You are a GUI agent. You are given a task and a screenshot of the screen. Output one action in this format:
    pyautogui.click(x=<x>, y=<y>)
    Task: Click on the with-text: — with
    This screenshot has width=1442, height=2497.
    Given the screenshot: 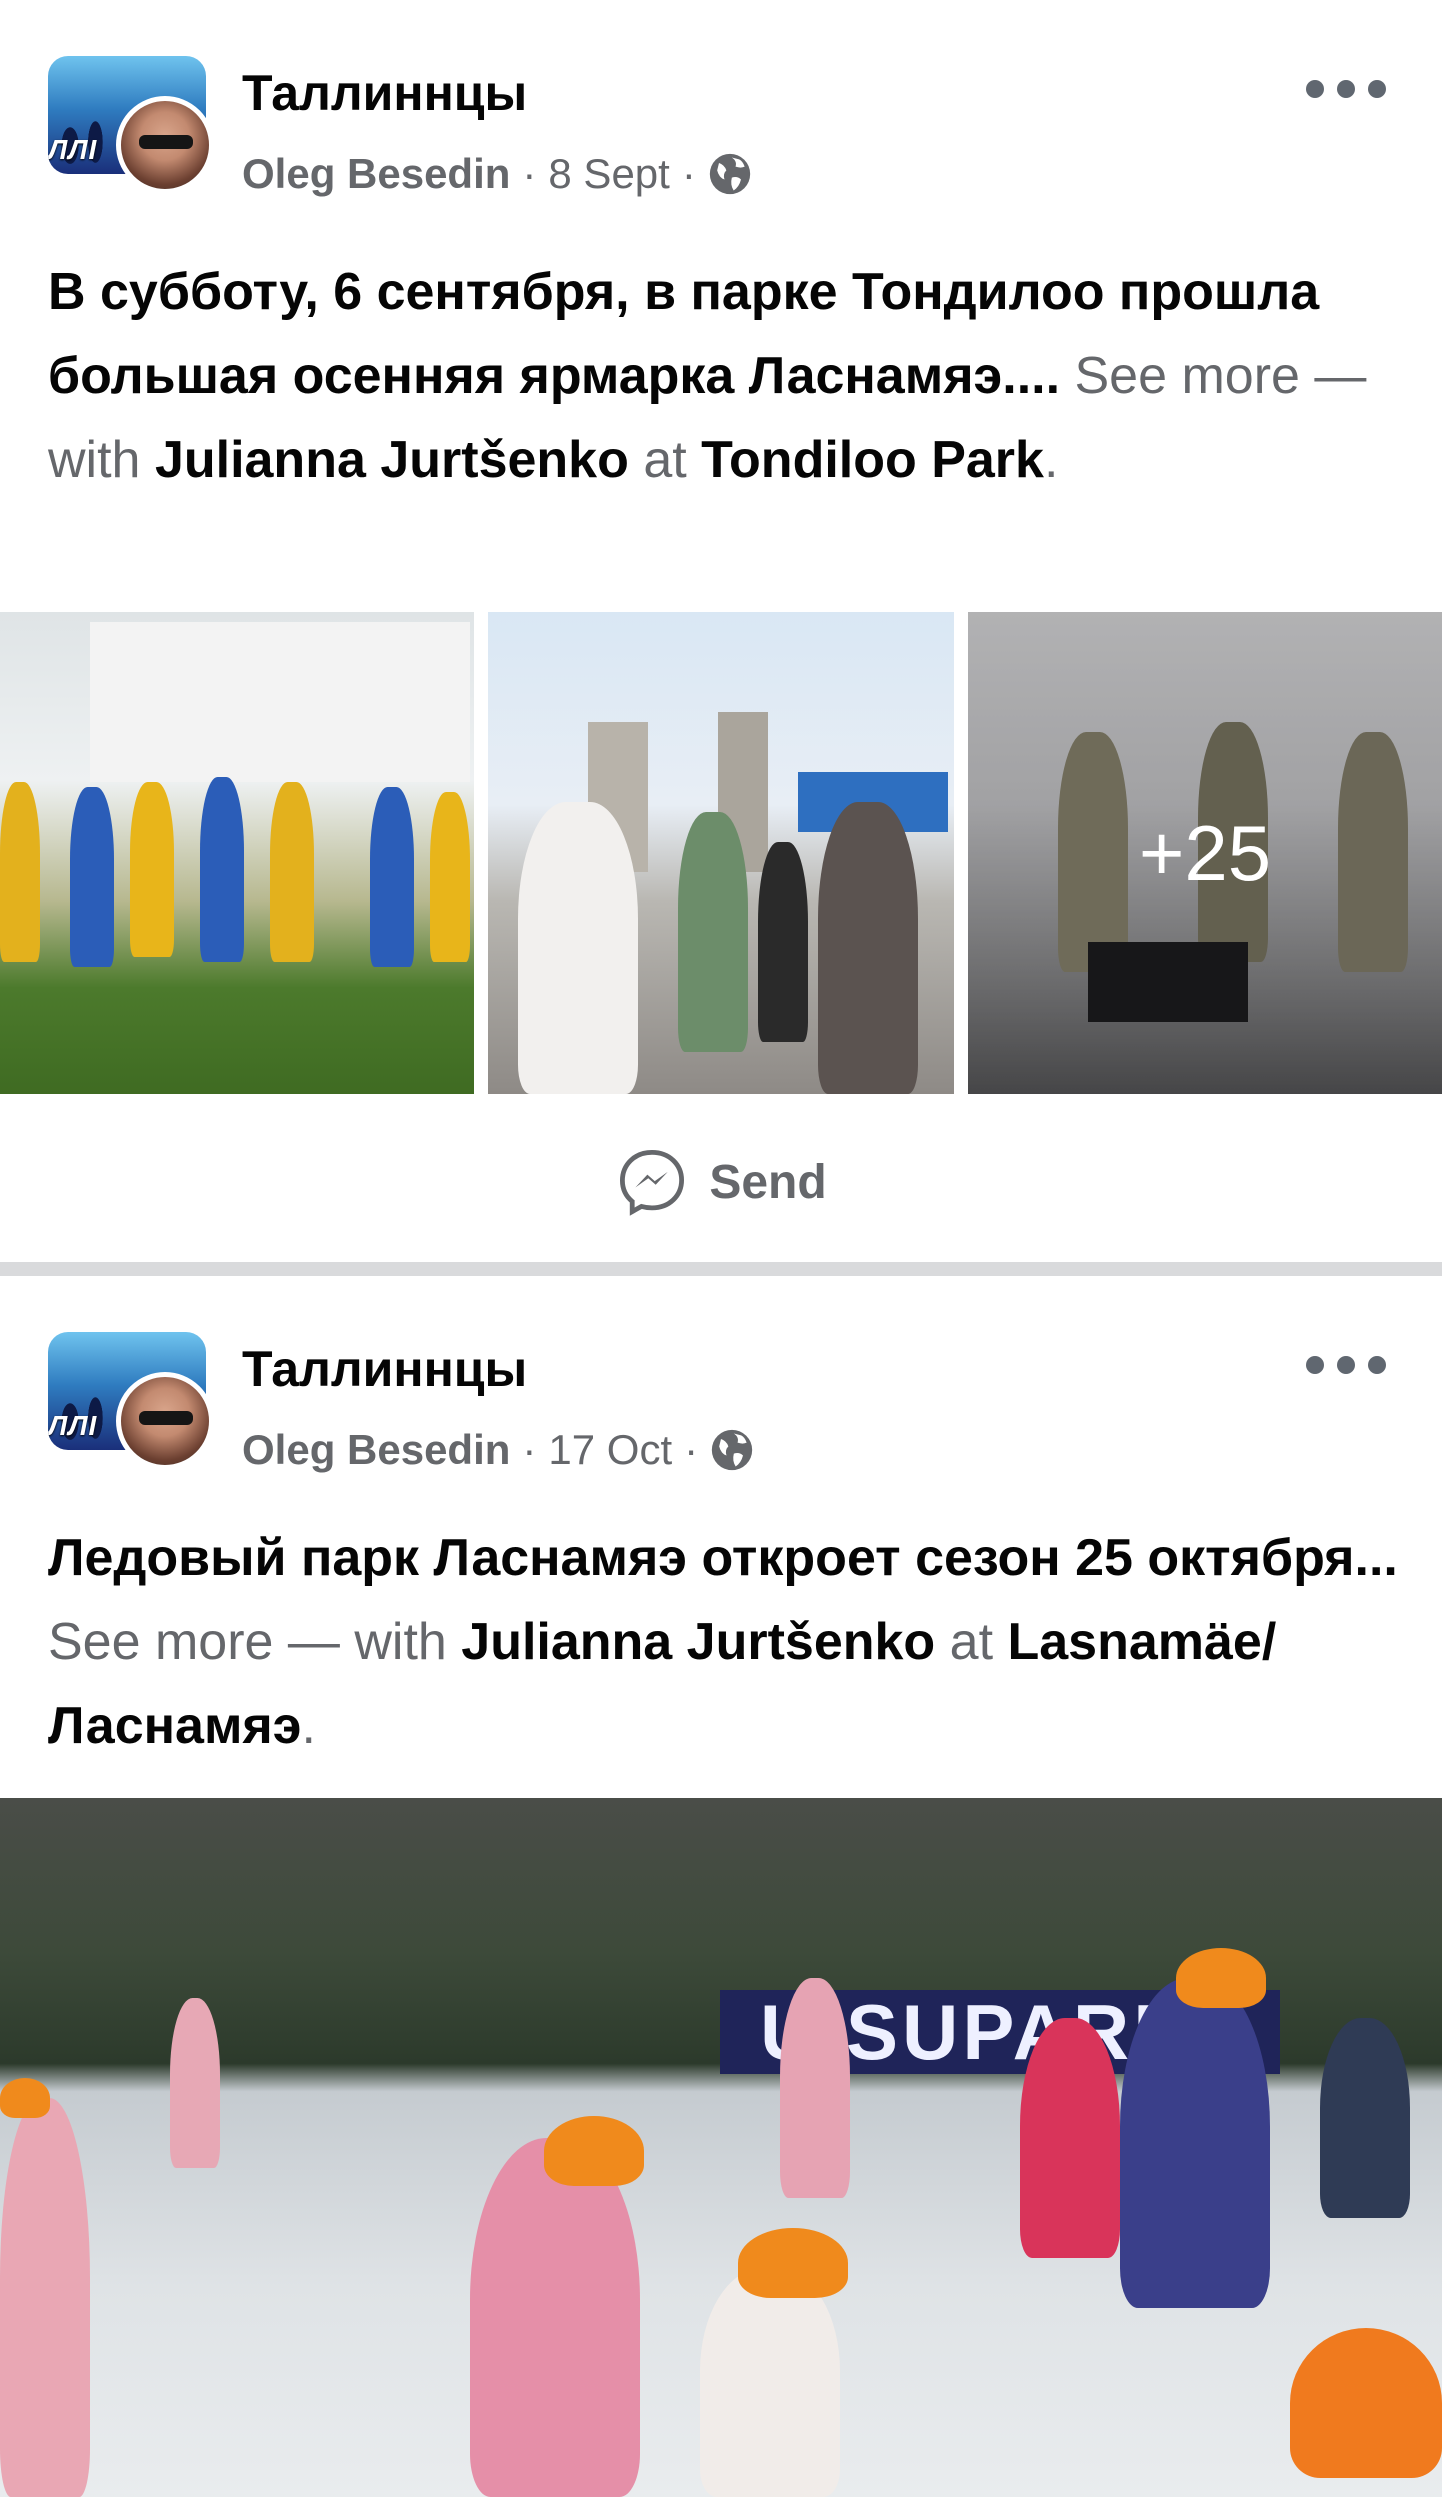 What is the action you would take?
    pyautogui.click(x=367, y=1642)
    